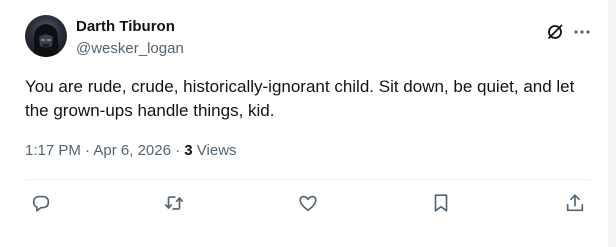 The image size is (616, 247). What do you see at coordinates (41, 203) in the screenshot?
I see `reply-icon` at bounding box center [41, 203].